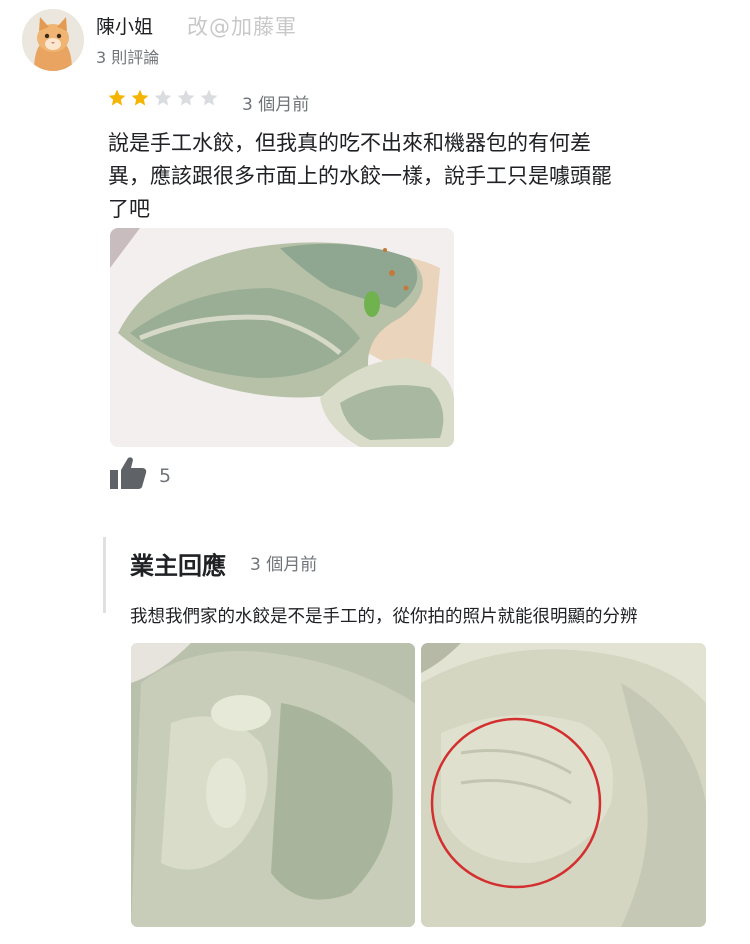 Image resolution: width=750 pixels, height=944 pixels. I want to click on owner-response-title: 業主回應, so click(178, 566).